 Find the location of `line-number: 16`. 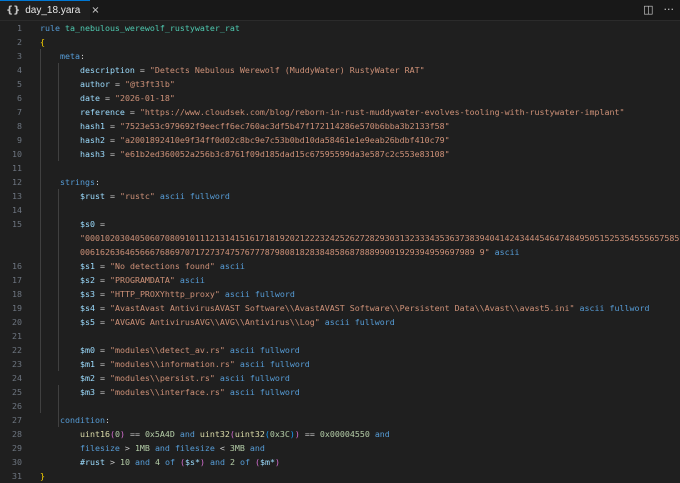

line-number: 16 is located at coordinates (17, 266).